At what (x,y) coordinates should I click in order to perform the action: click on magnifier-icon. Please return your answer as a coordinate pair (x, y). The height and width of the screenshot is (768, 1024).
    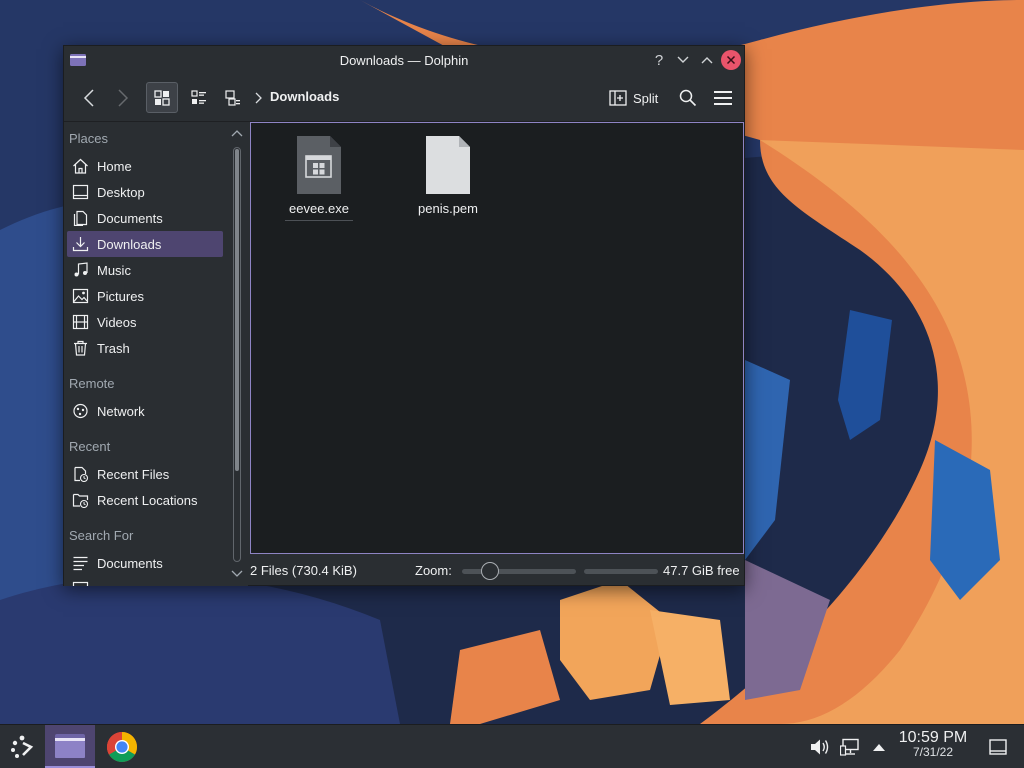
    Looking at the image, I should click on (688, 98).